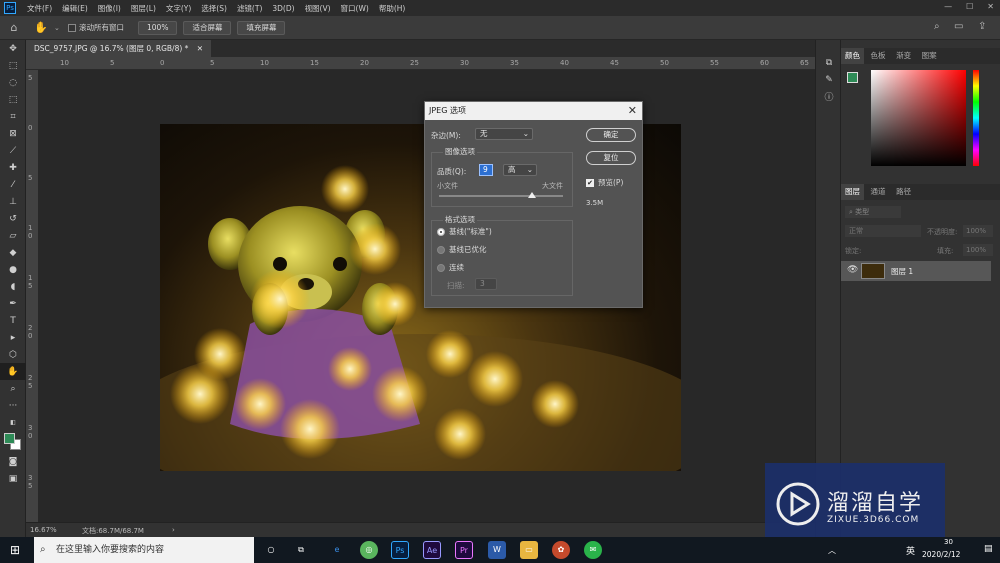 The image size is (1000, 563). Describe the element at coordinates (561, 550) in the screenshot. I see `app-taskbar-icon: ✿` at that location.